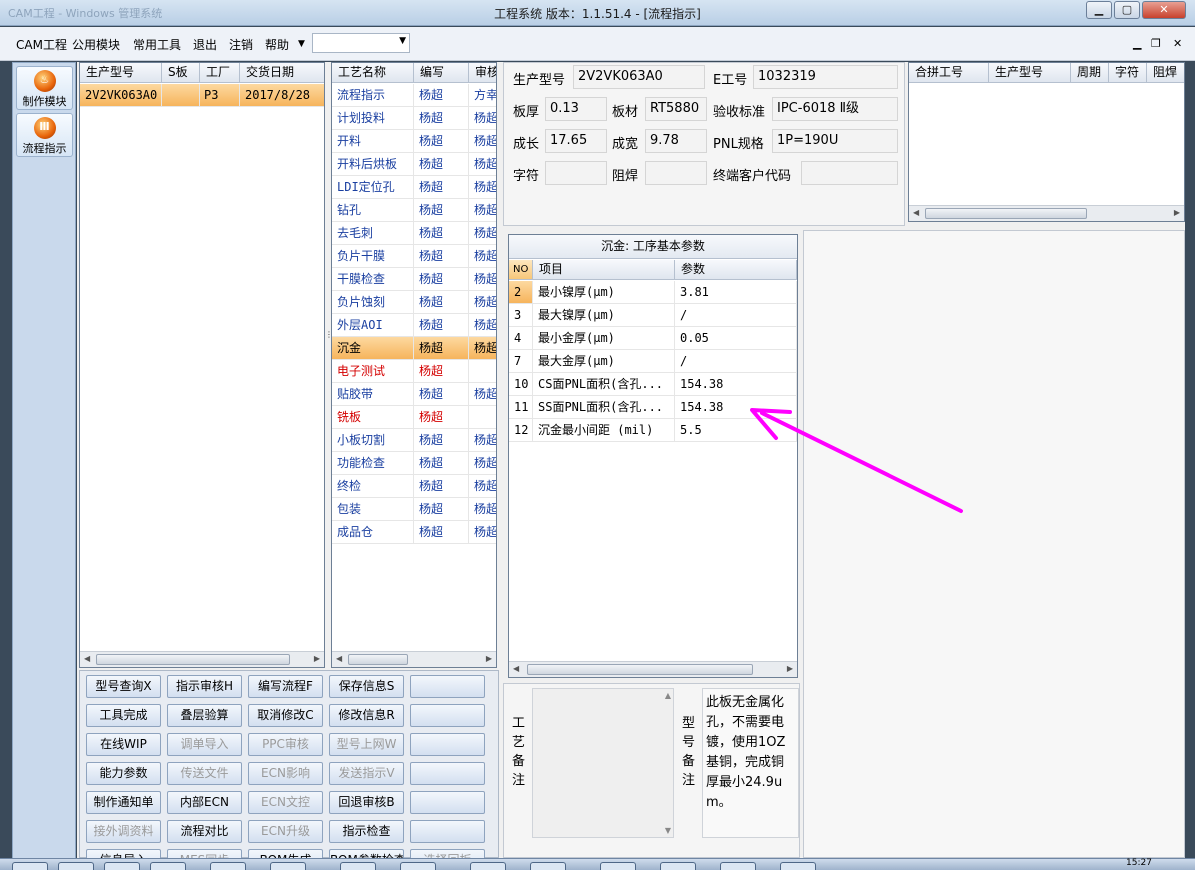 The image size is (1195, 870). What do you see at coordinates (676, 109) in the screenshot?
I see `material-field: RT5880` at bounding box center [676, 109].